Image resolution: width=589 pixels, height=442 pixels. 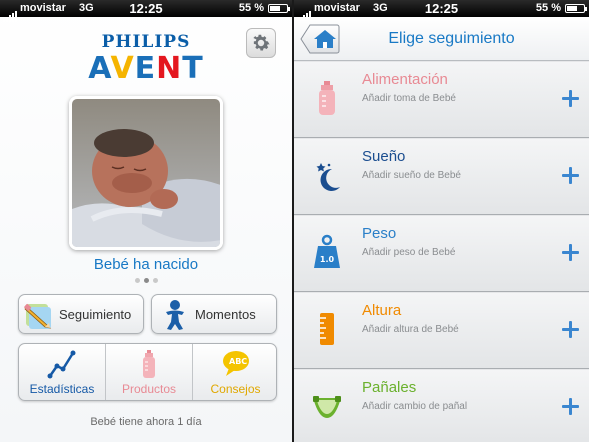 I want to click on tracking-item-diaper: Pañales Añadir cambio de pañal, so click(x=441, y=406).